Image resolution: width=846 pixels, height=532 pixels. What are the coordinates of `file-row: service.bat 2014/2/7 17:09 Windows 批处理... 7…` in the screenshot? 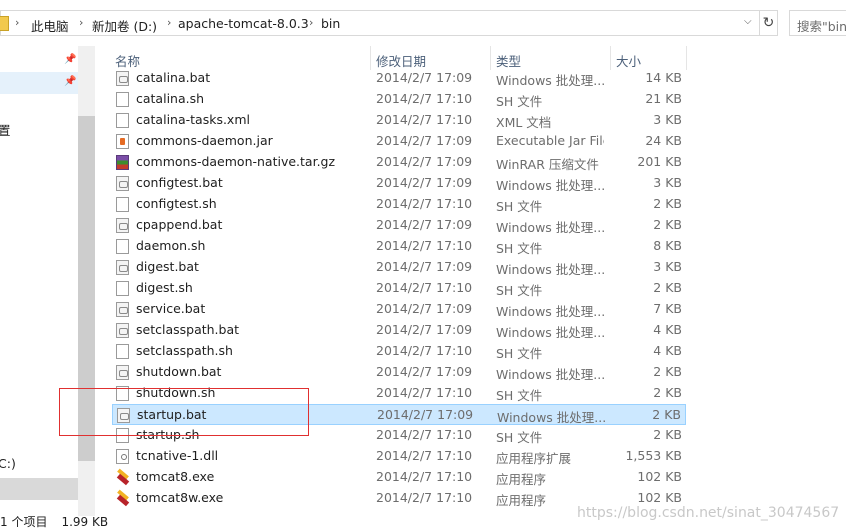 It's located at (399, 309).